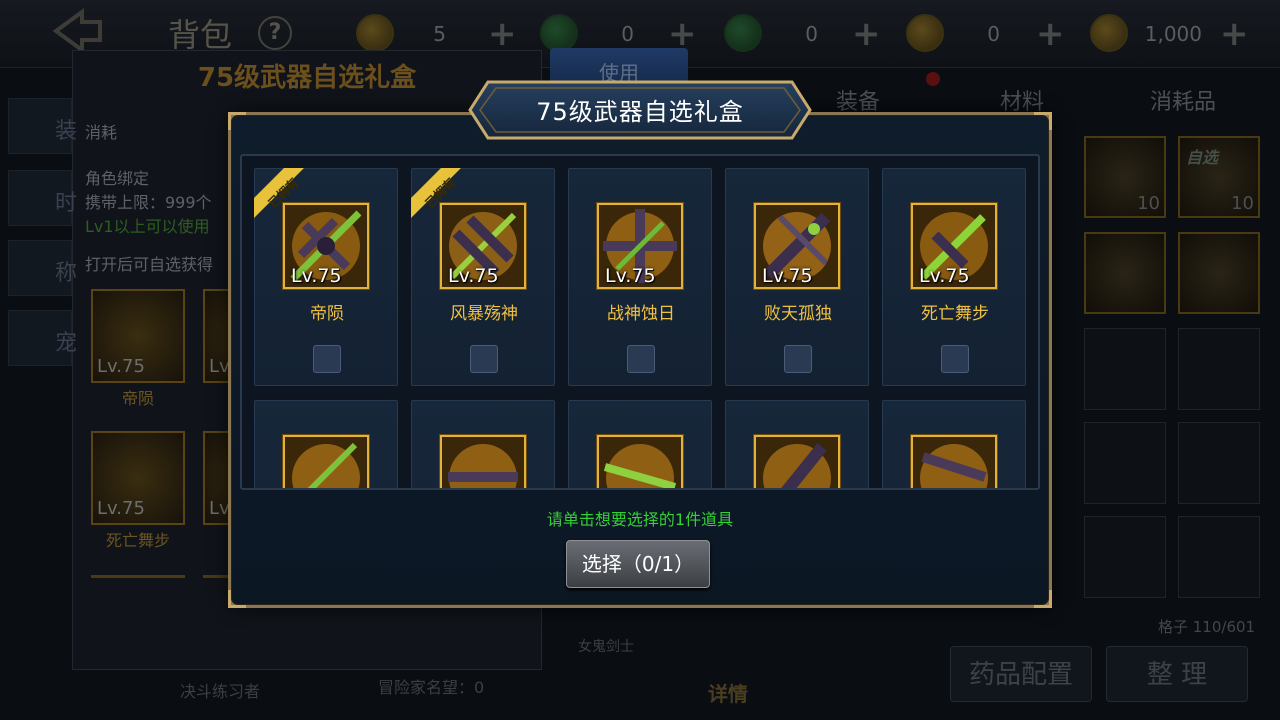 The height and width of the screenshot is (720, 1280). I want to click on slot-tag: 自选, so click(1202, 157).